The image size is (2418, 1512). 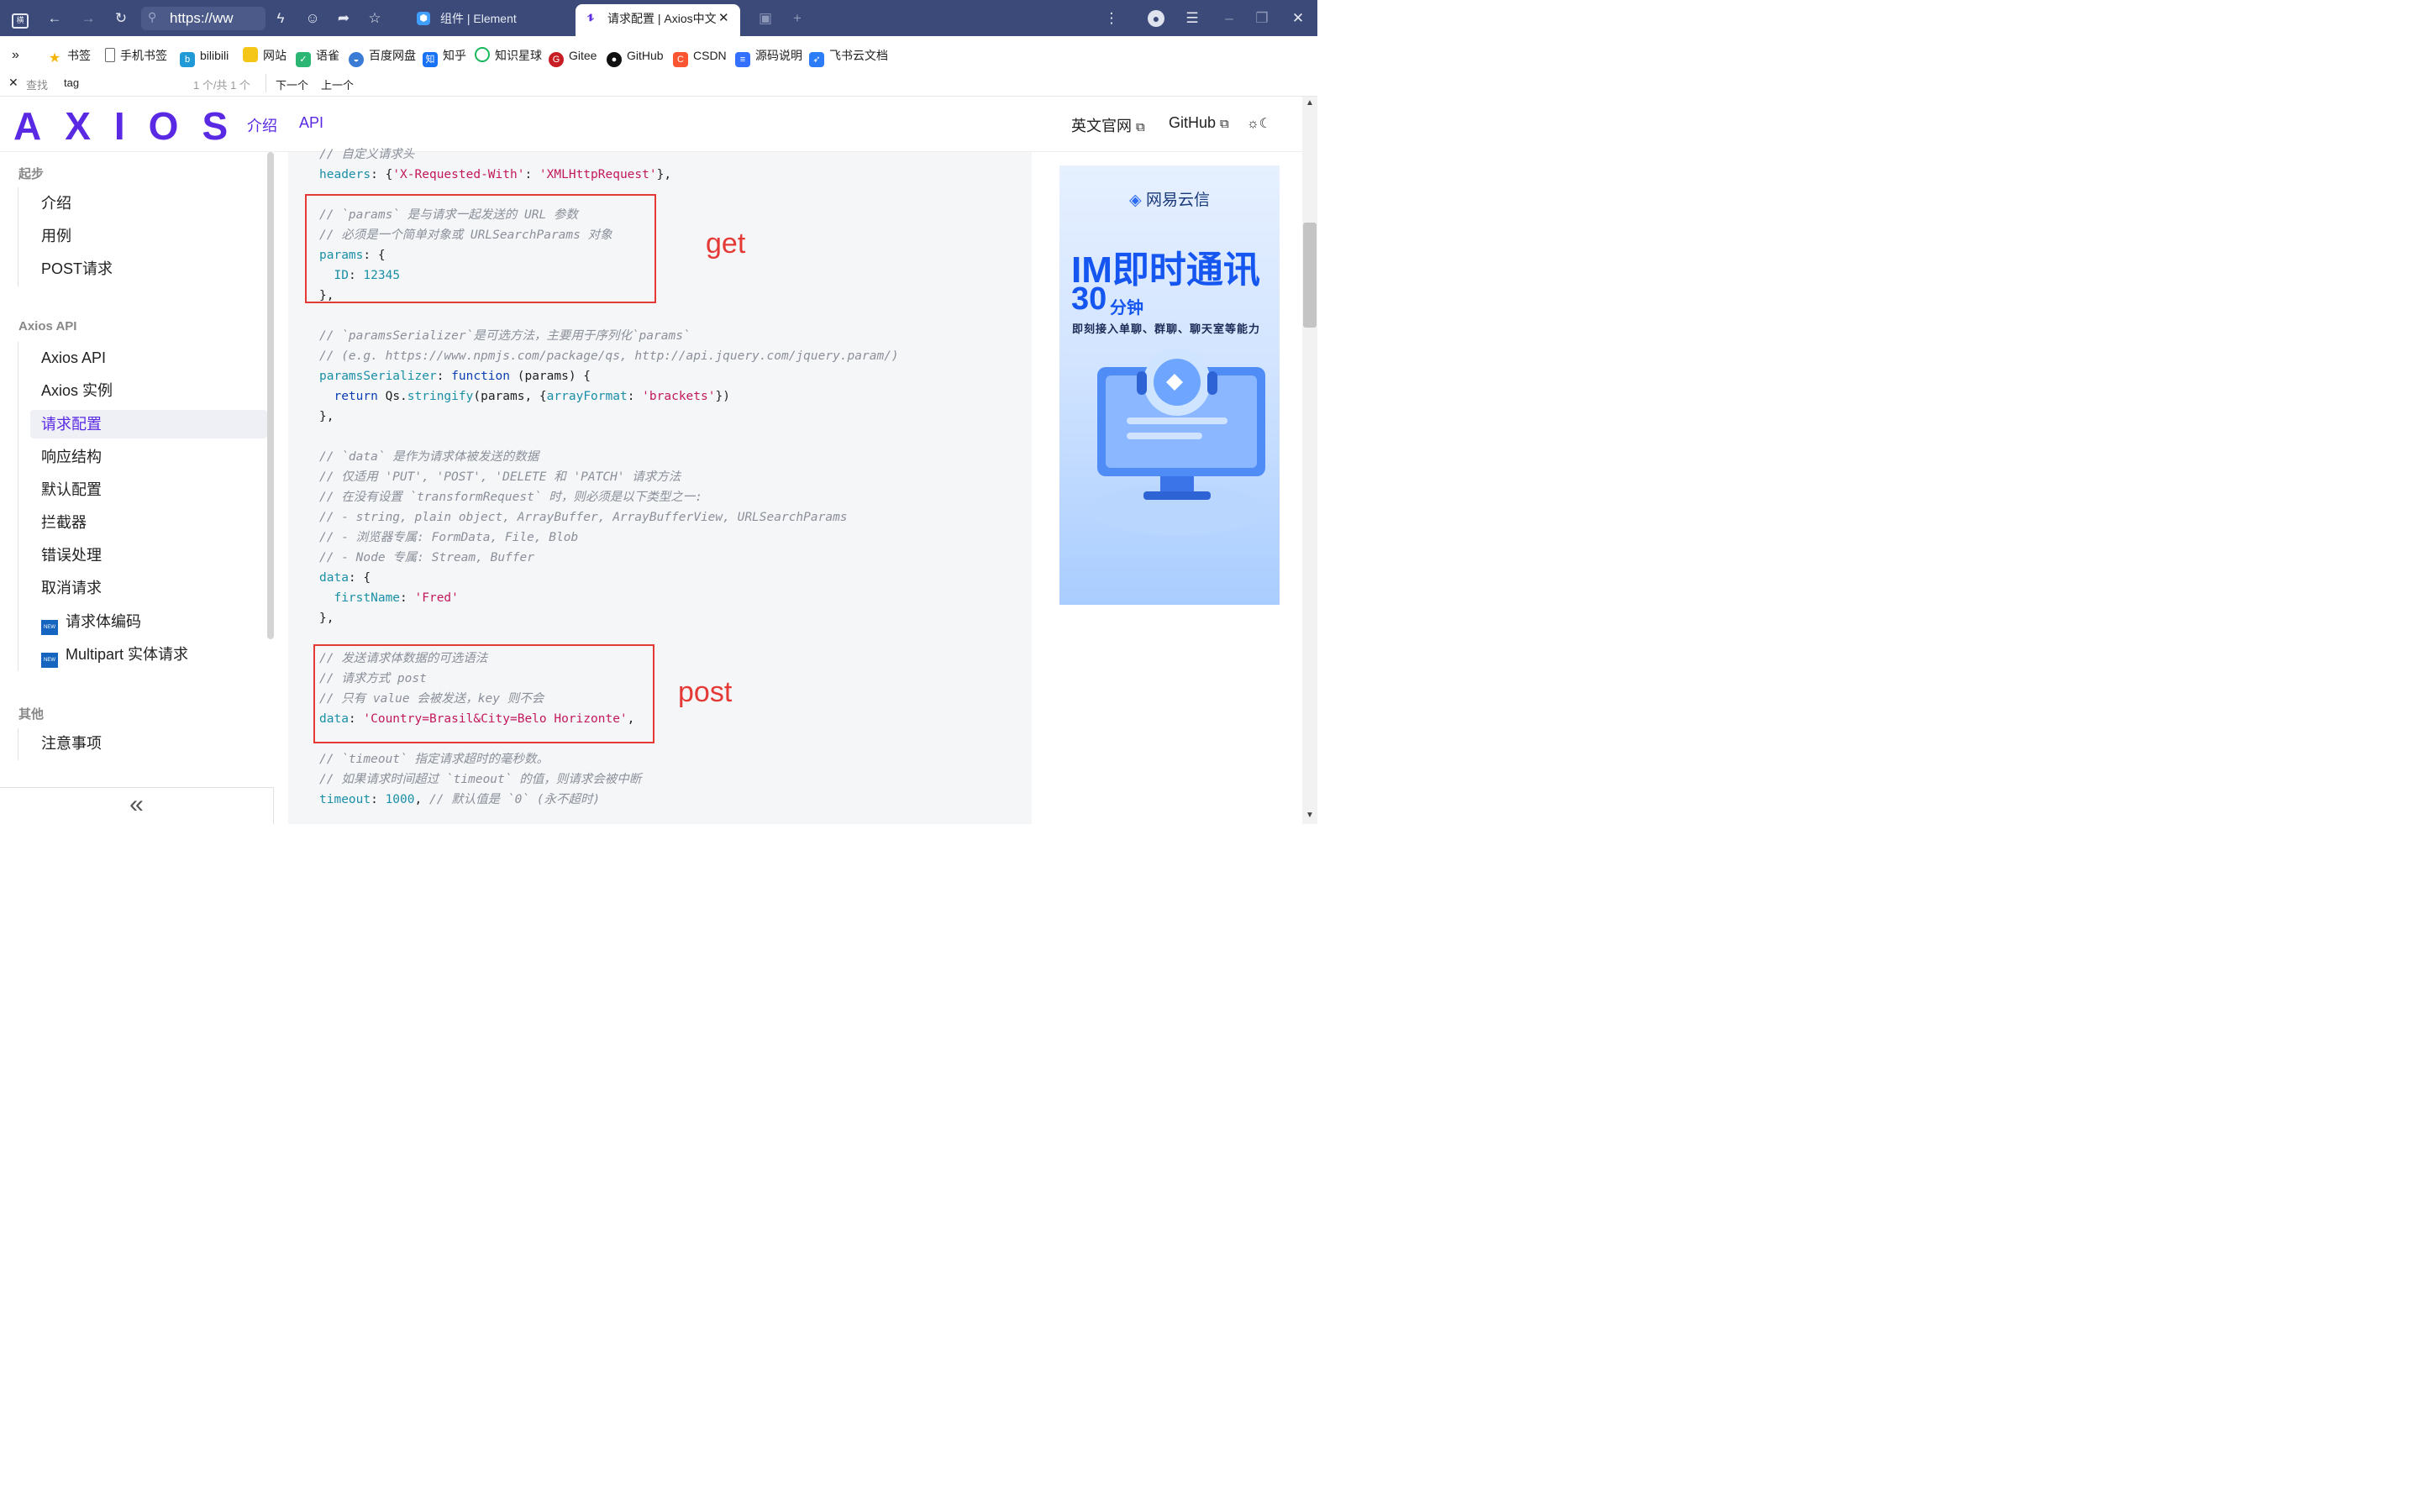 What do you see at coordinates (434, 759) in the screenshot?
I see `code-line: // `timeout` 指定请求超时的毫秒数。` at bounding box center [434, 759].